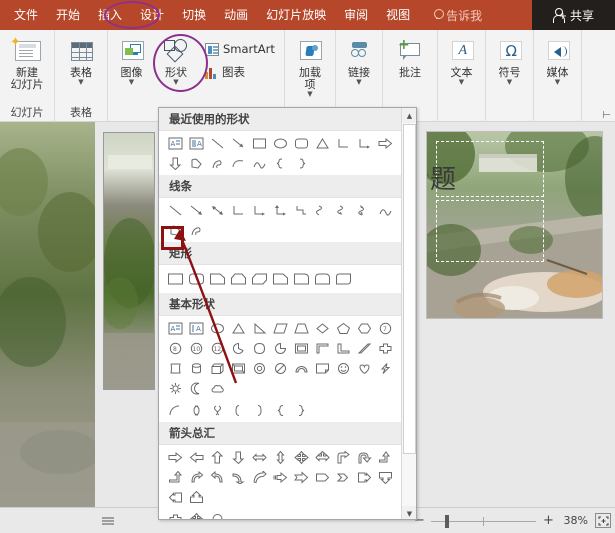 Image resolution: width=615 pixels, height=533 pixels. What do you see at coordinates (603, 520) in the screenshot?
I see `fit-slide-to-window-button` at bounding box center [603, 520].